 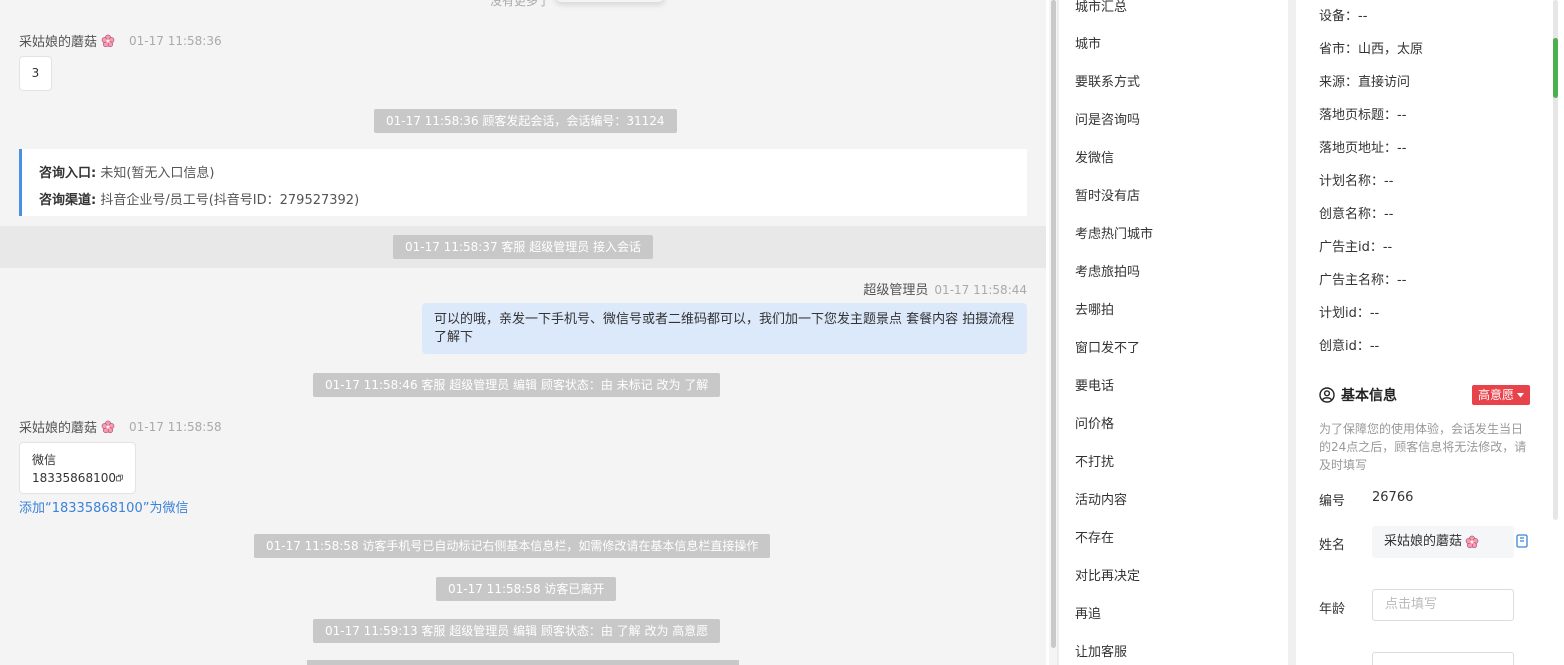 What do you see at coordinates (1332, 609) in the screenshot?
I see `age-label: 年龄` at bounding box center [1332, 609].